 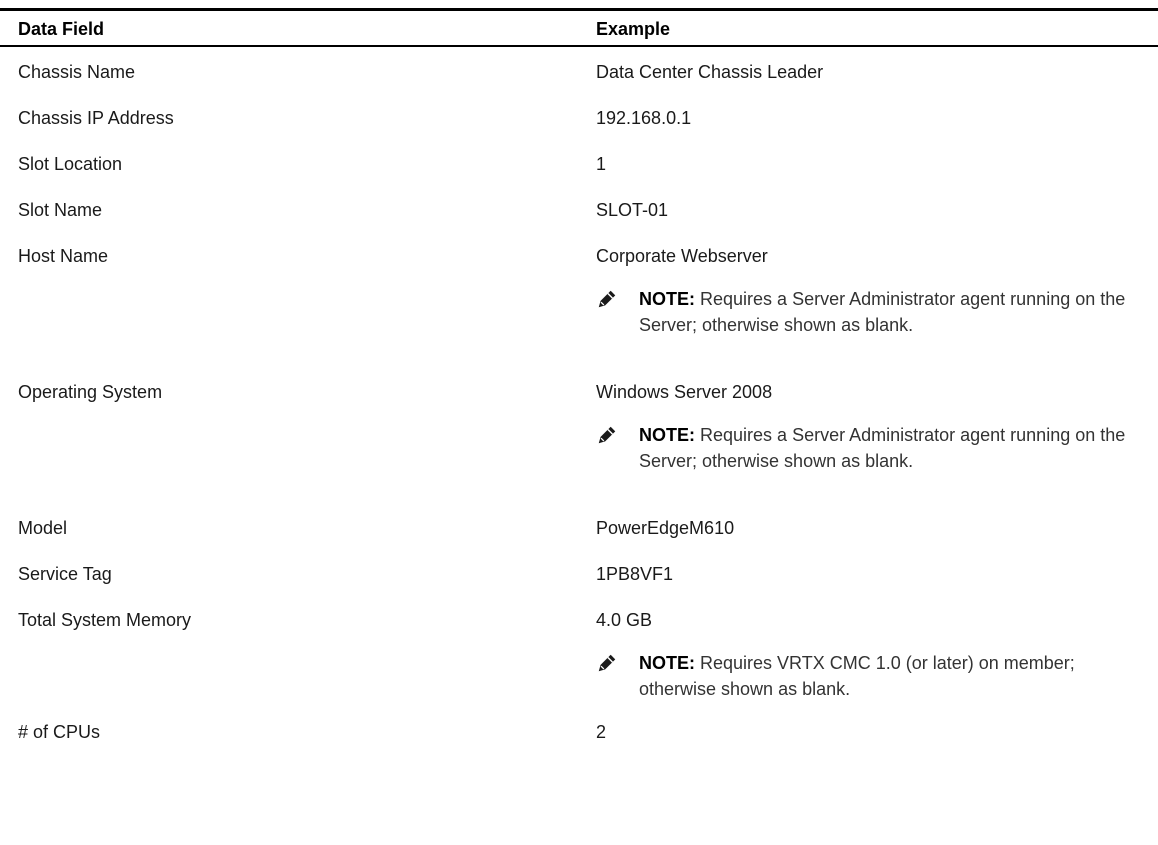 I want to click on row-field: Model, so click(x=43, y=528).